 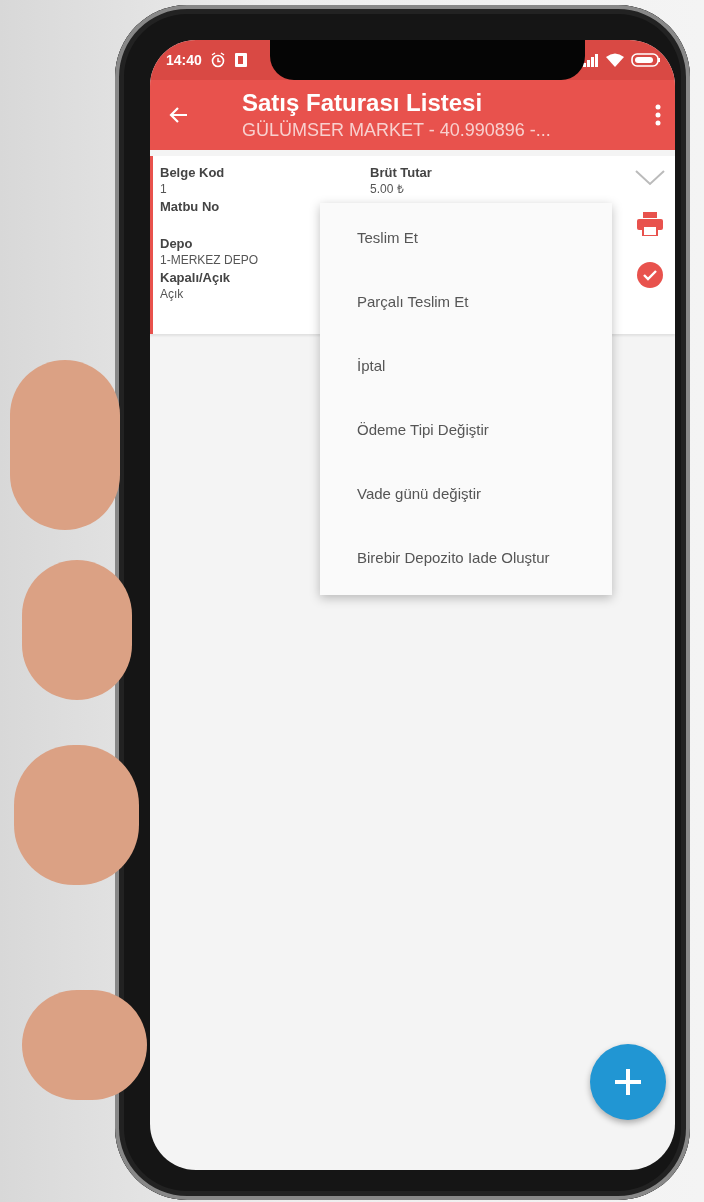 I want to click on menu-item: Vade günü değiştir, so click(x=466, y=493).